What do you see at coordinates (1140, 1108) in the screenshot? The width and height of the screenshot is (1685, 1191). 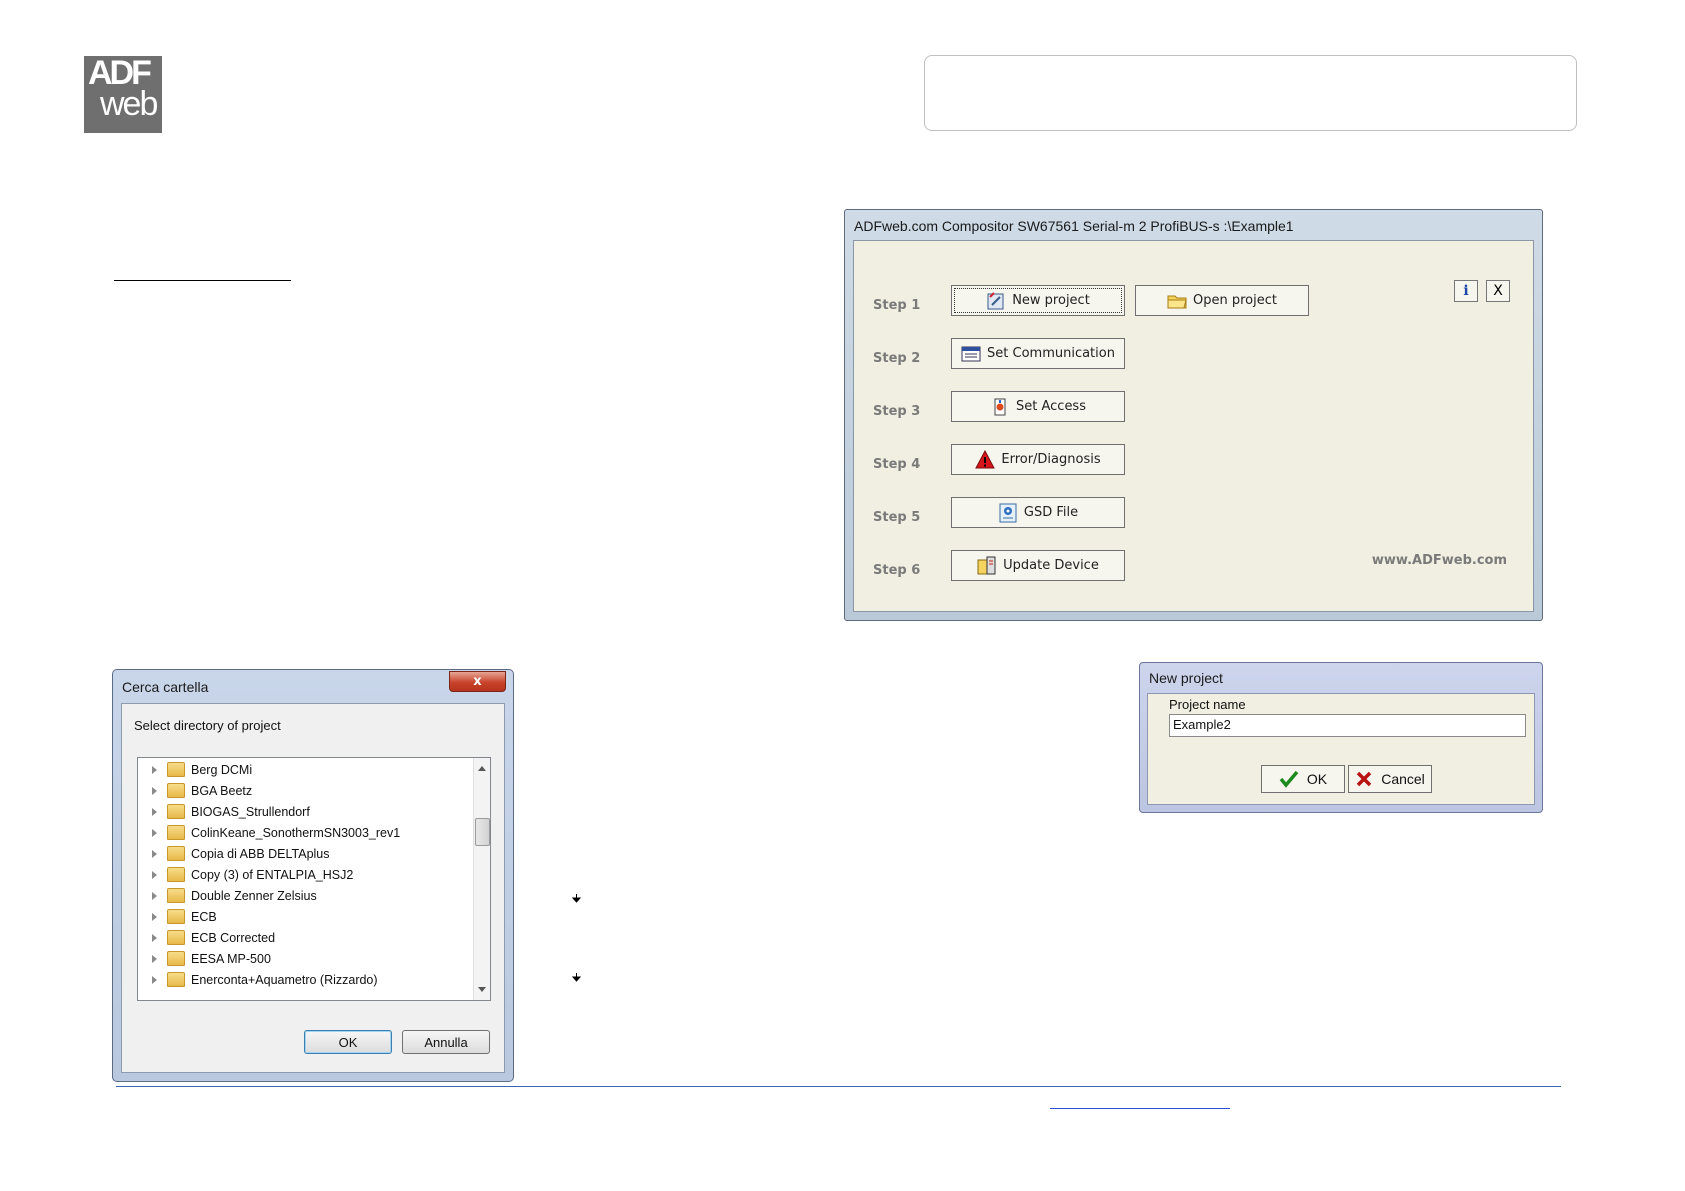 I see `footer-link-underline` at bounding box center [1140, 1108].